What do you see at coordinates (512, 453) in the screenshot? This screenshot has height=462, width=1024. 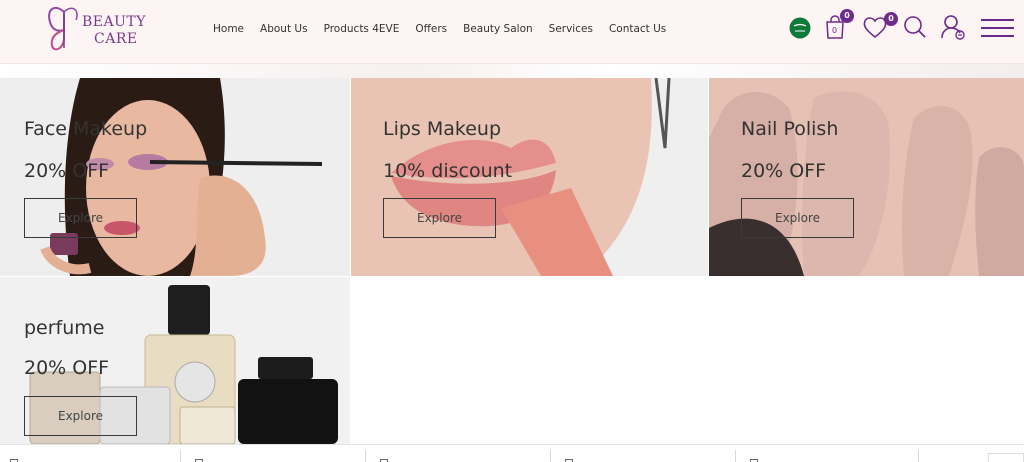 I see `next-section-strip` at bounding box center [512, 453].